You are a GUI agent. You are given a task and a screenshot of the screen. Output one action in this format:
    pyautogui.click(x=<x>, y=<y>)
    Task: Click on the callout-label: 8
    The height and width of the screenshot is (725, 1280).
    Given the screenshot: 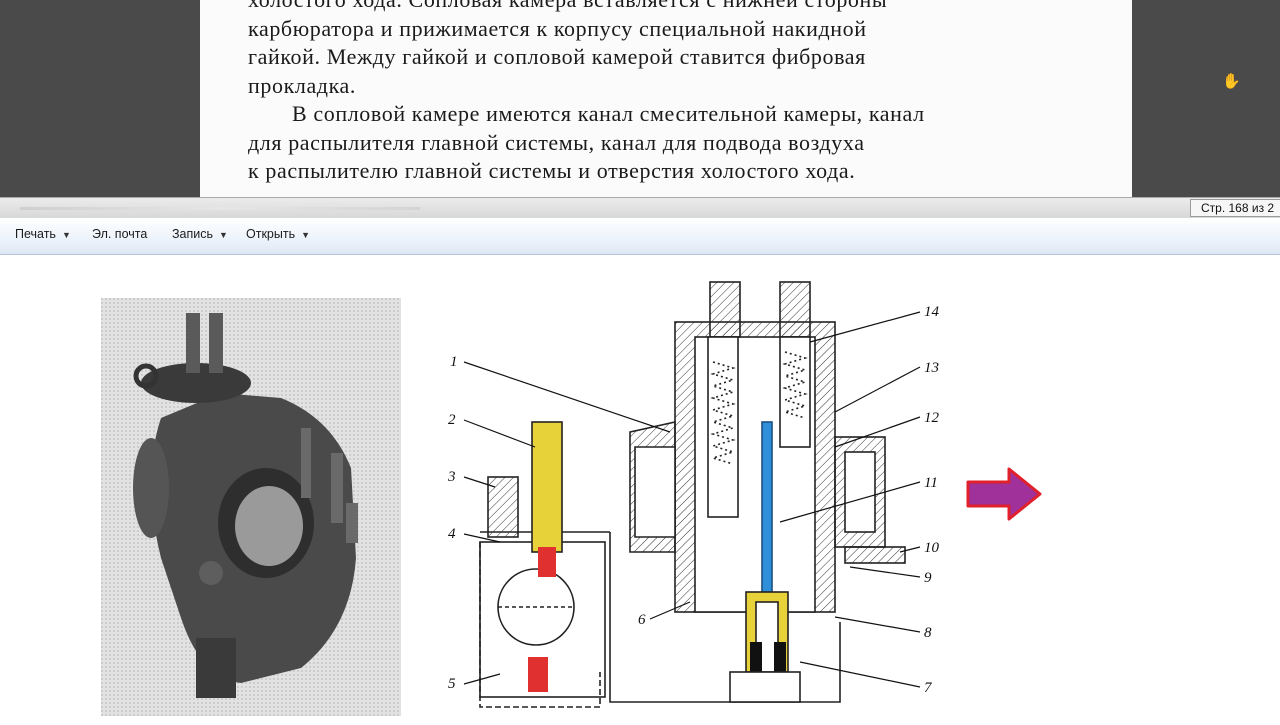 What is the action you would take?
    pyautogui.click(x=928, y=633)
    